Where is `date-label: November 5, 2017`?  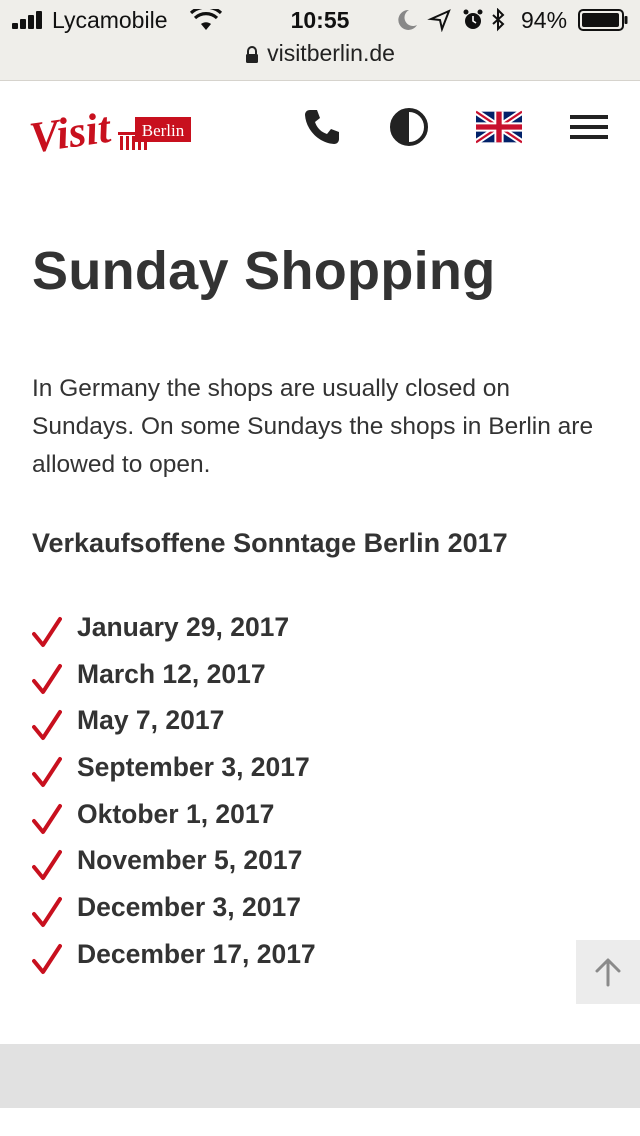
date-label: November 5, 2017 is located at coordinates (190, 860).